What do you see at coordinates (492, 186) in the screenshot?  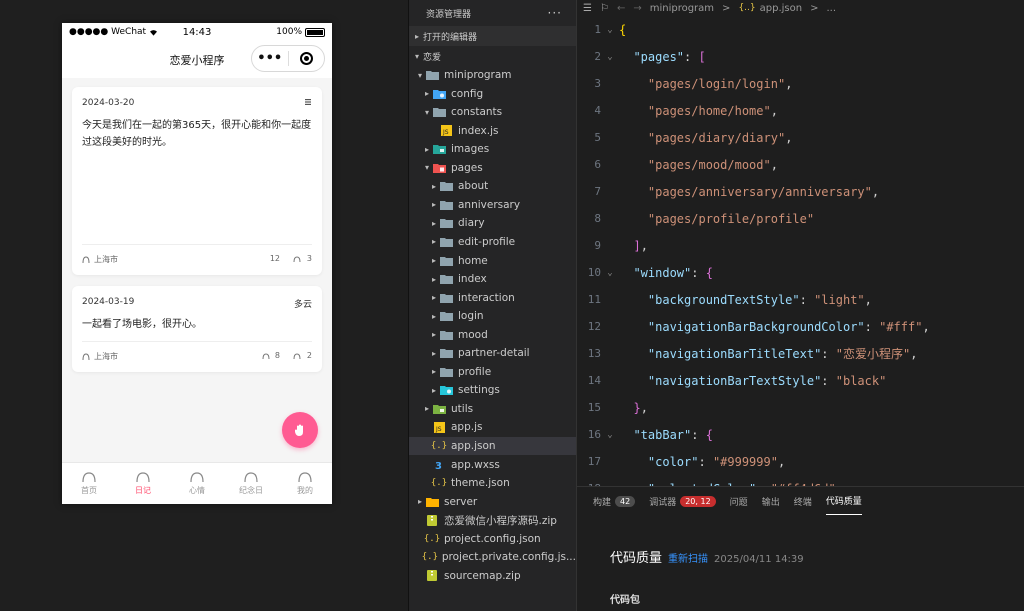 I see `tree-item: ▸ about` at bounding box center [492, 186].